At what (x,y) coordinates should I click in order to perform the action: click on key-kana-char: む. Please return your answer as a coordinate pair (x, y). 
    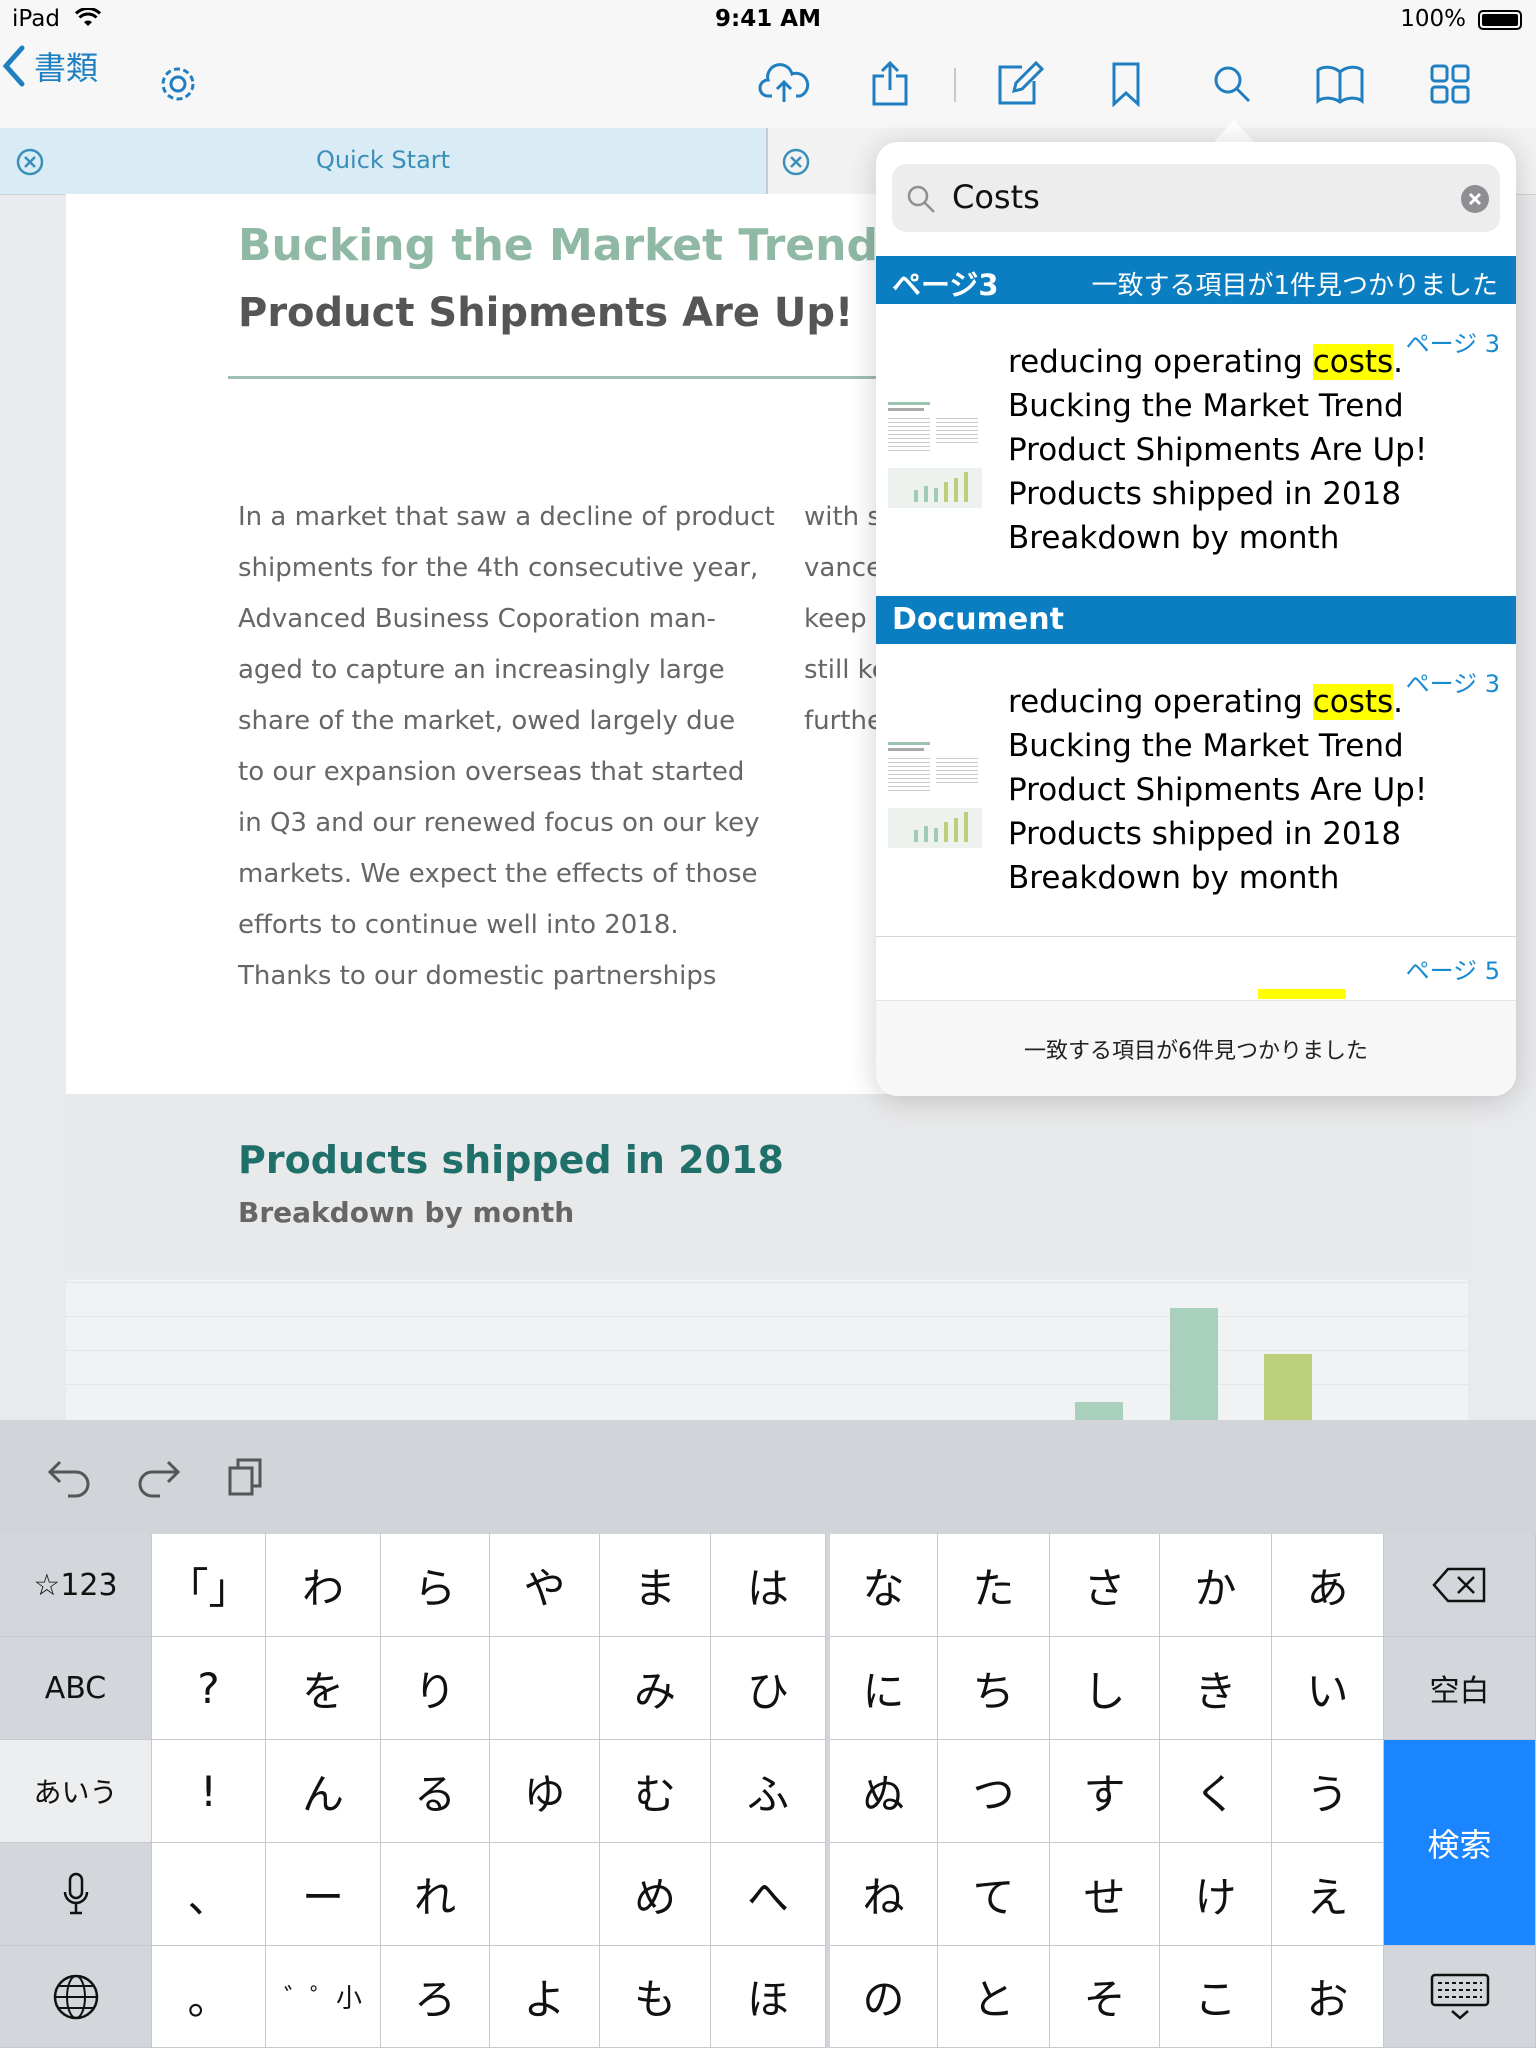
    Looking at the image, I should click on (655, 1791).